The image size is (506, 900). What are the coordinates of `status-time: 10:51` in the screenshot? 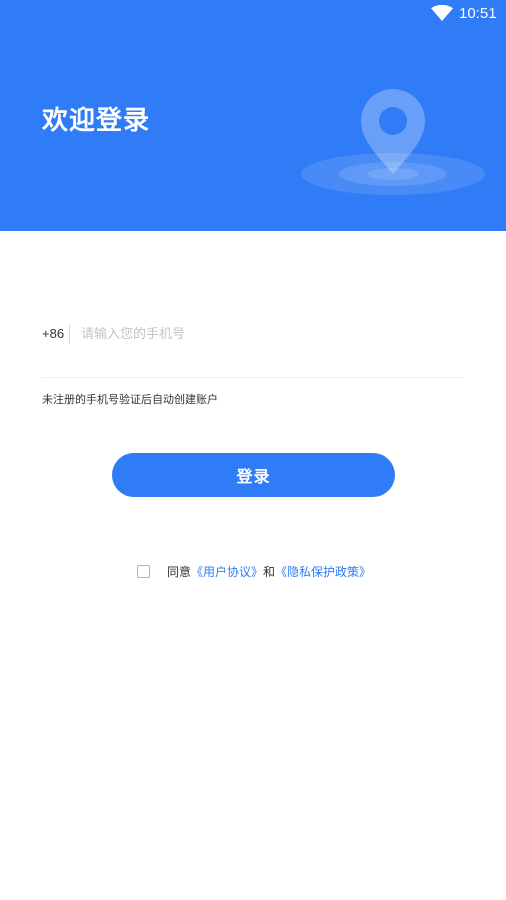 It's located at (478, 13).